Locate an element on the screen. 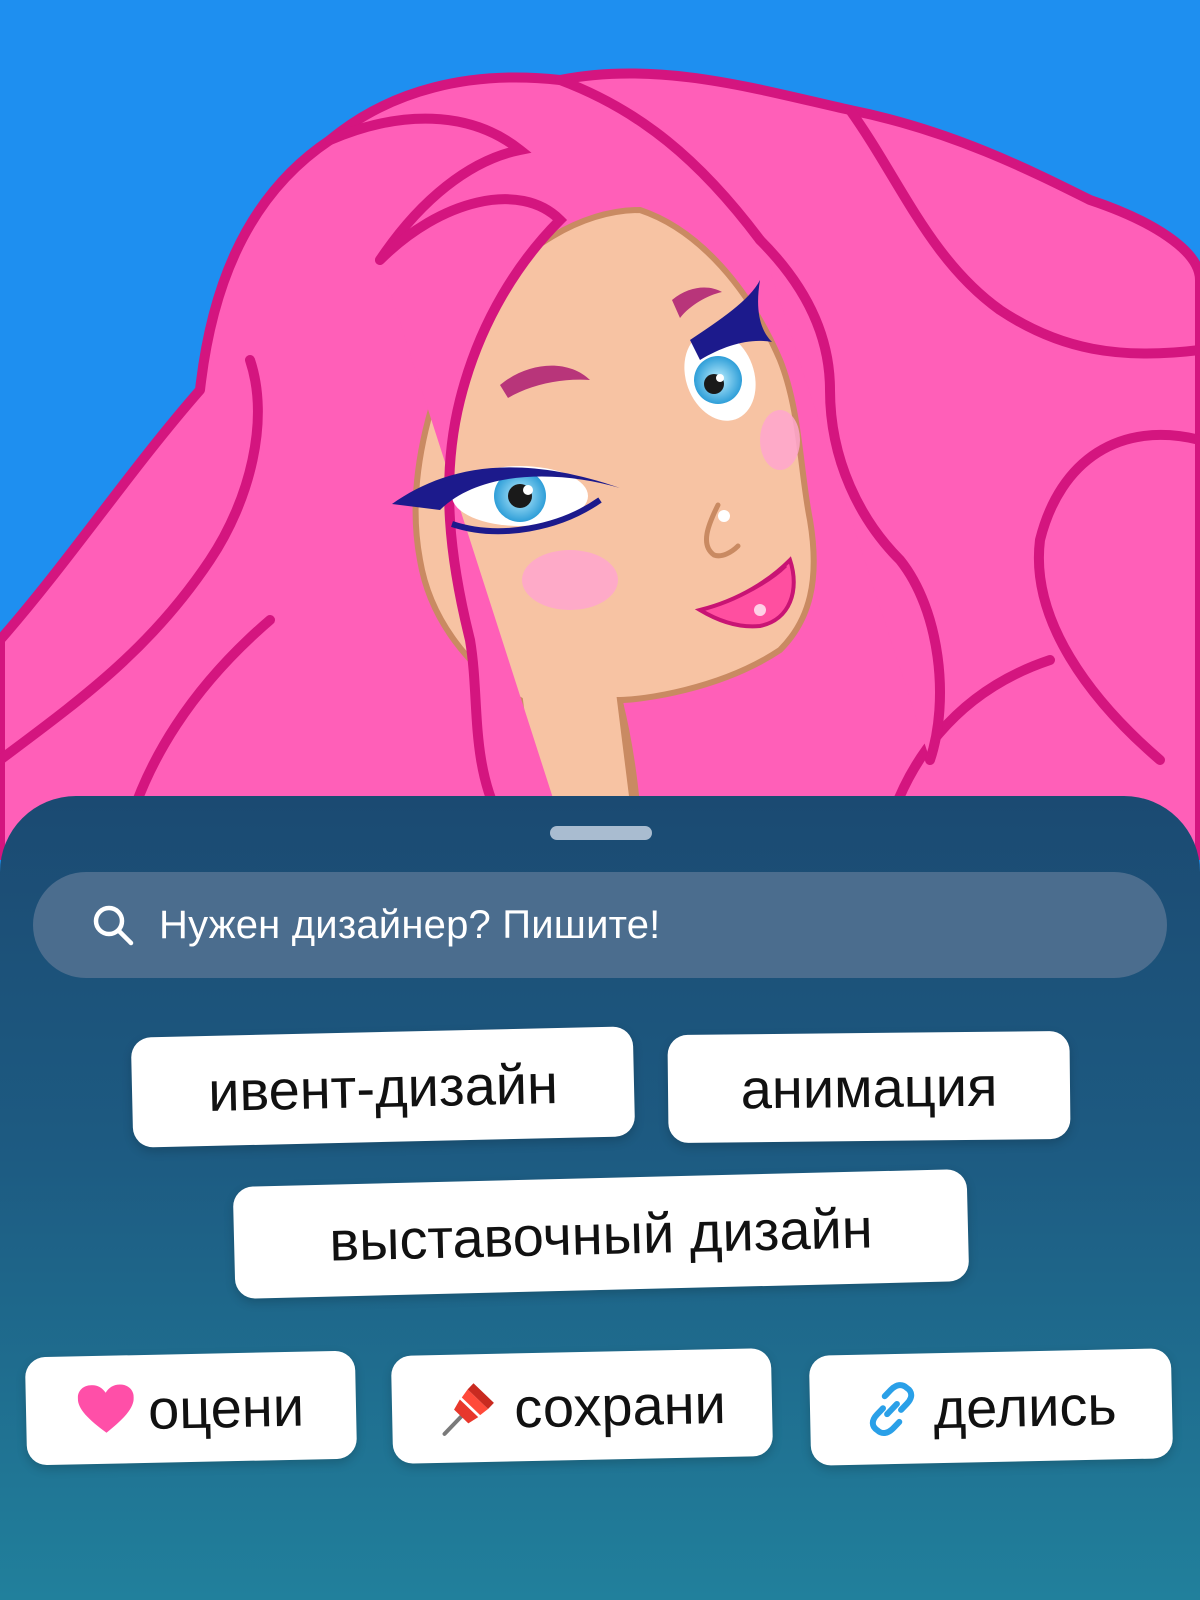 The image size is (1200, 1600). search-icon is located at coordinates (113, 925).